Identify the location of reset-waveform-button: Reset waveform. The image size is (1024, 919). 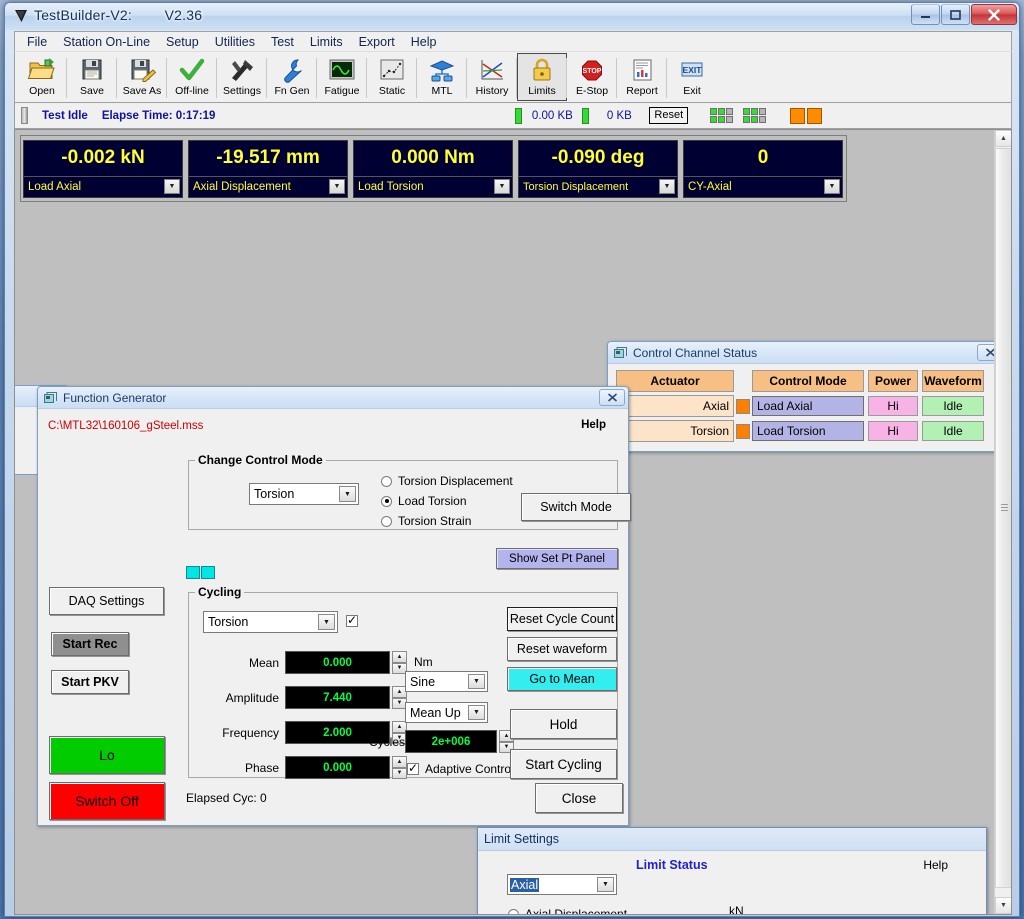
(562, 649).